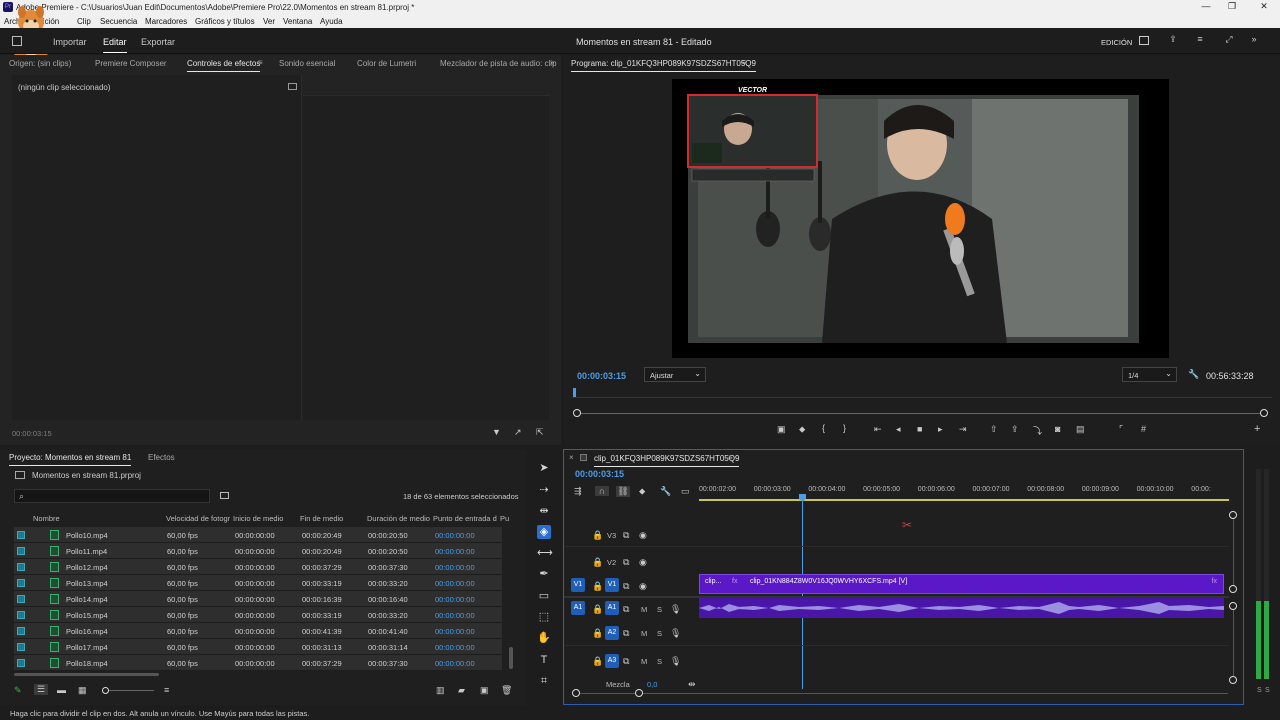 The height and width of the screenshot is (720, 1280). What do you see at coordinates (269, 21) in the screenshot?
I see `menu-ver: Ver` at bounding box center [269, 21].